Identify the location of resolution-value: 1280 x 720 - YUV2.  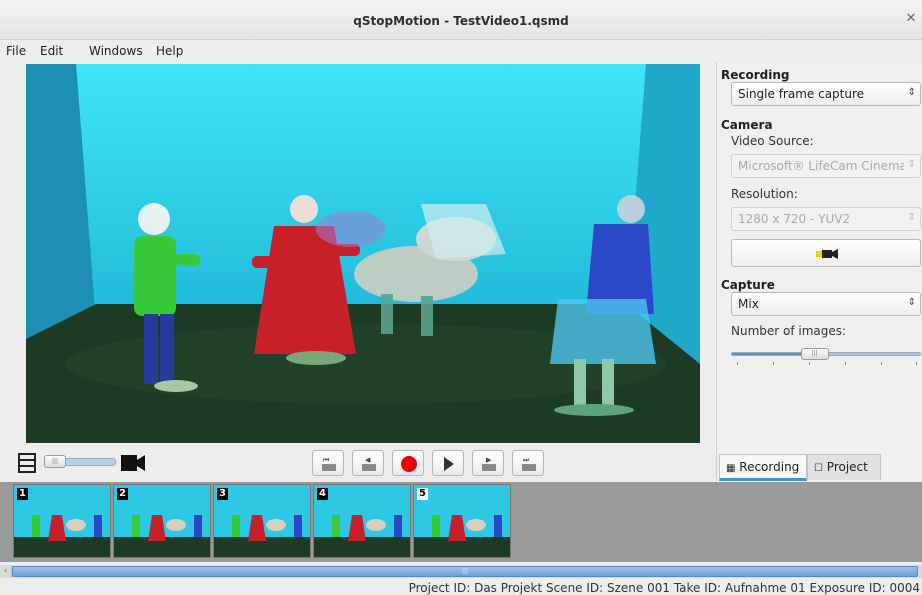
(794, 219).